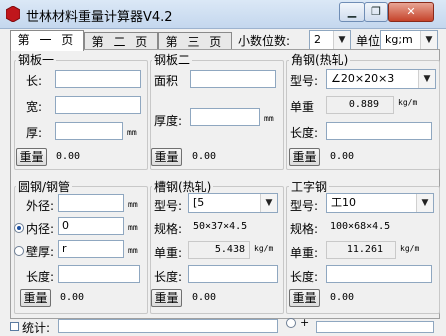 The height and width of the screenshot is (336, 446). I want to click on close-button: ✕, so click(411, 12).